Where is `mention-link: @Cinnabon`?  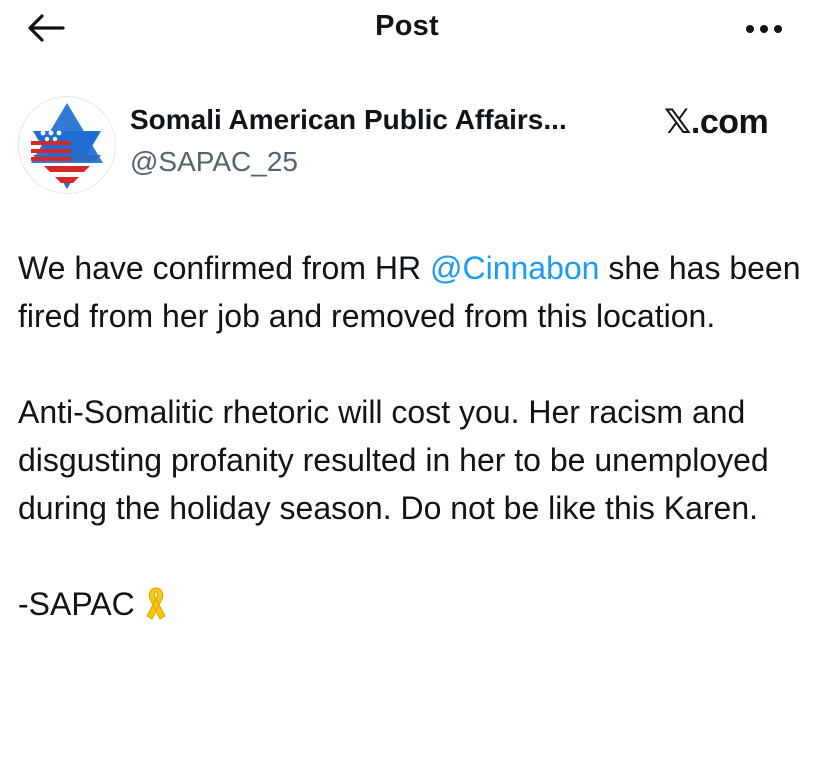 mention-link: @Cinnabon is located at coordinates (514, 268).